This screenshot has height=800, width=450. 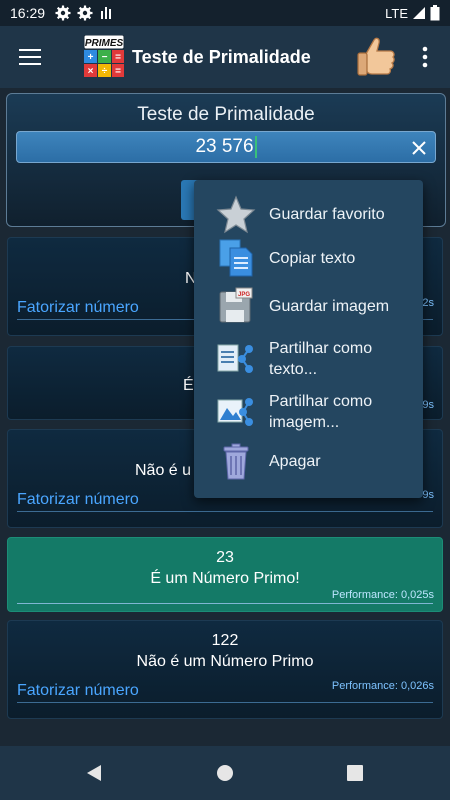 What do you see at coordinates (428, 303) in the screenshot?
I see `performance-label: 2s` at bounding box center [428, 303].